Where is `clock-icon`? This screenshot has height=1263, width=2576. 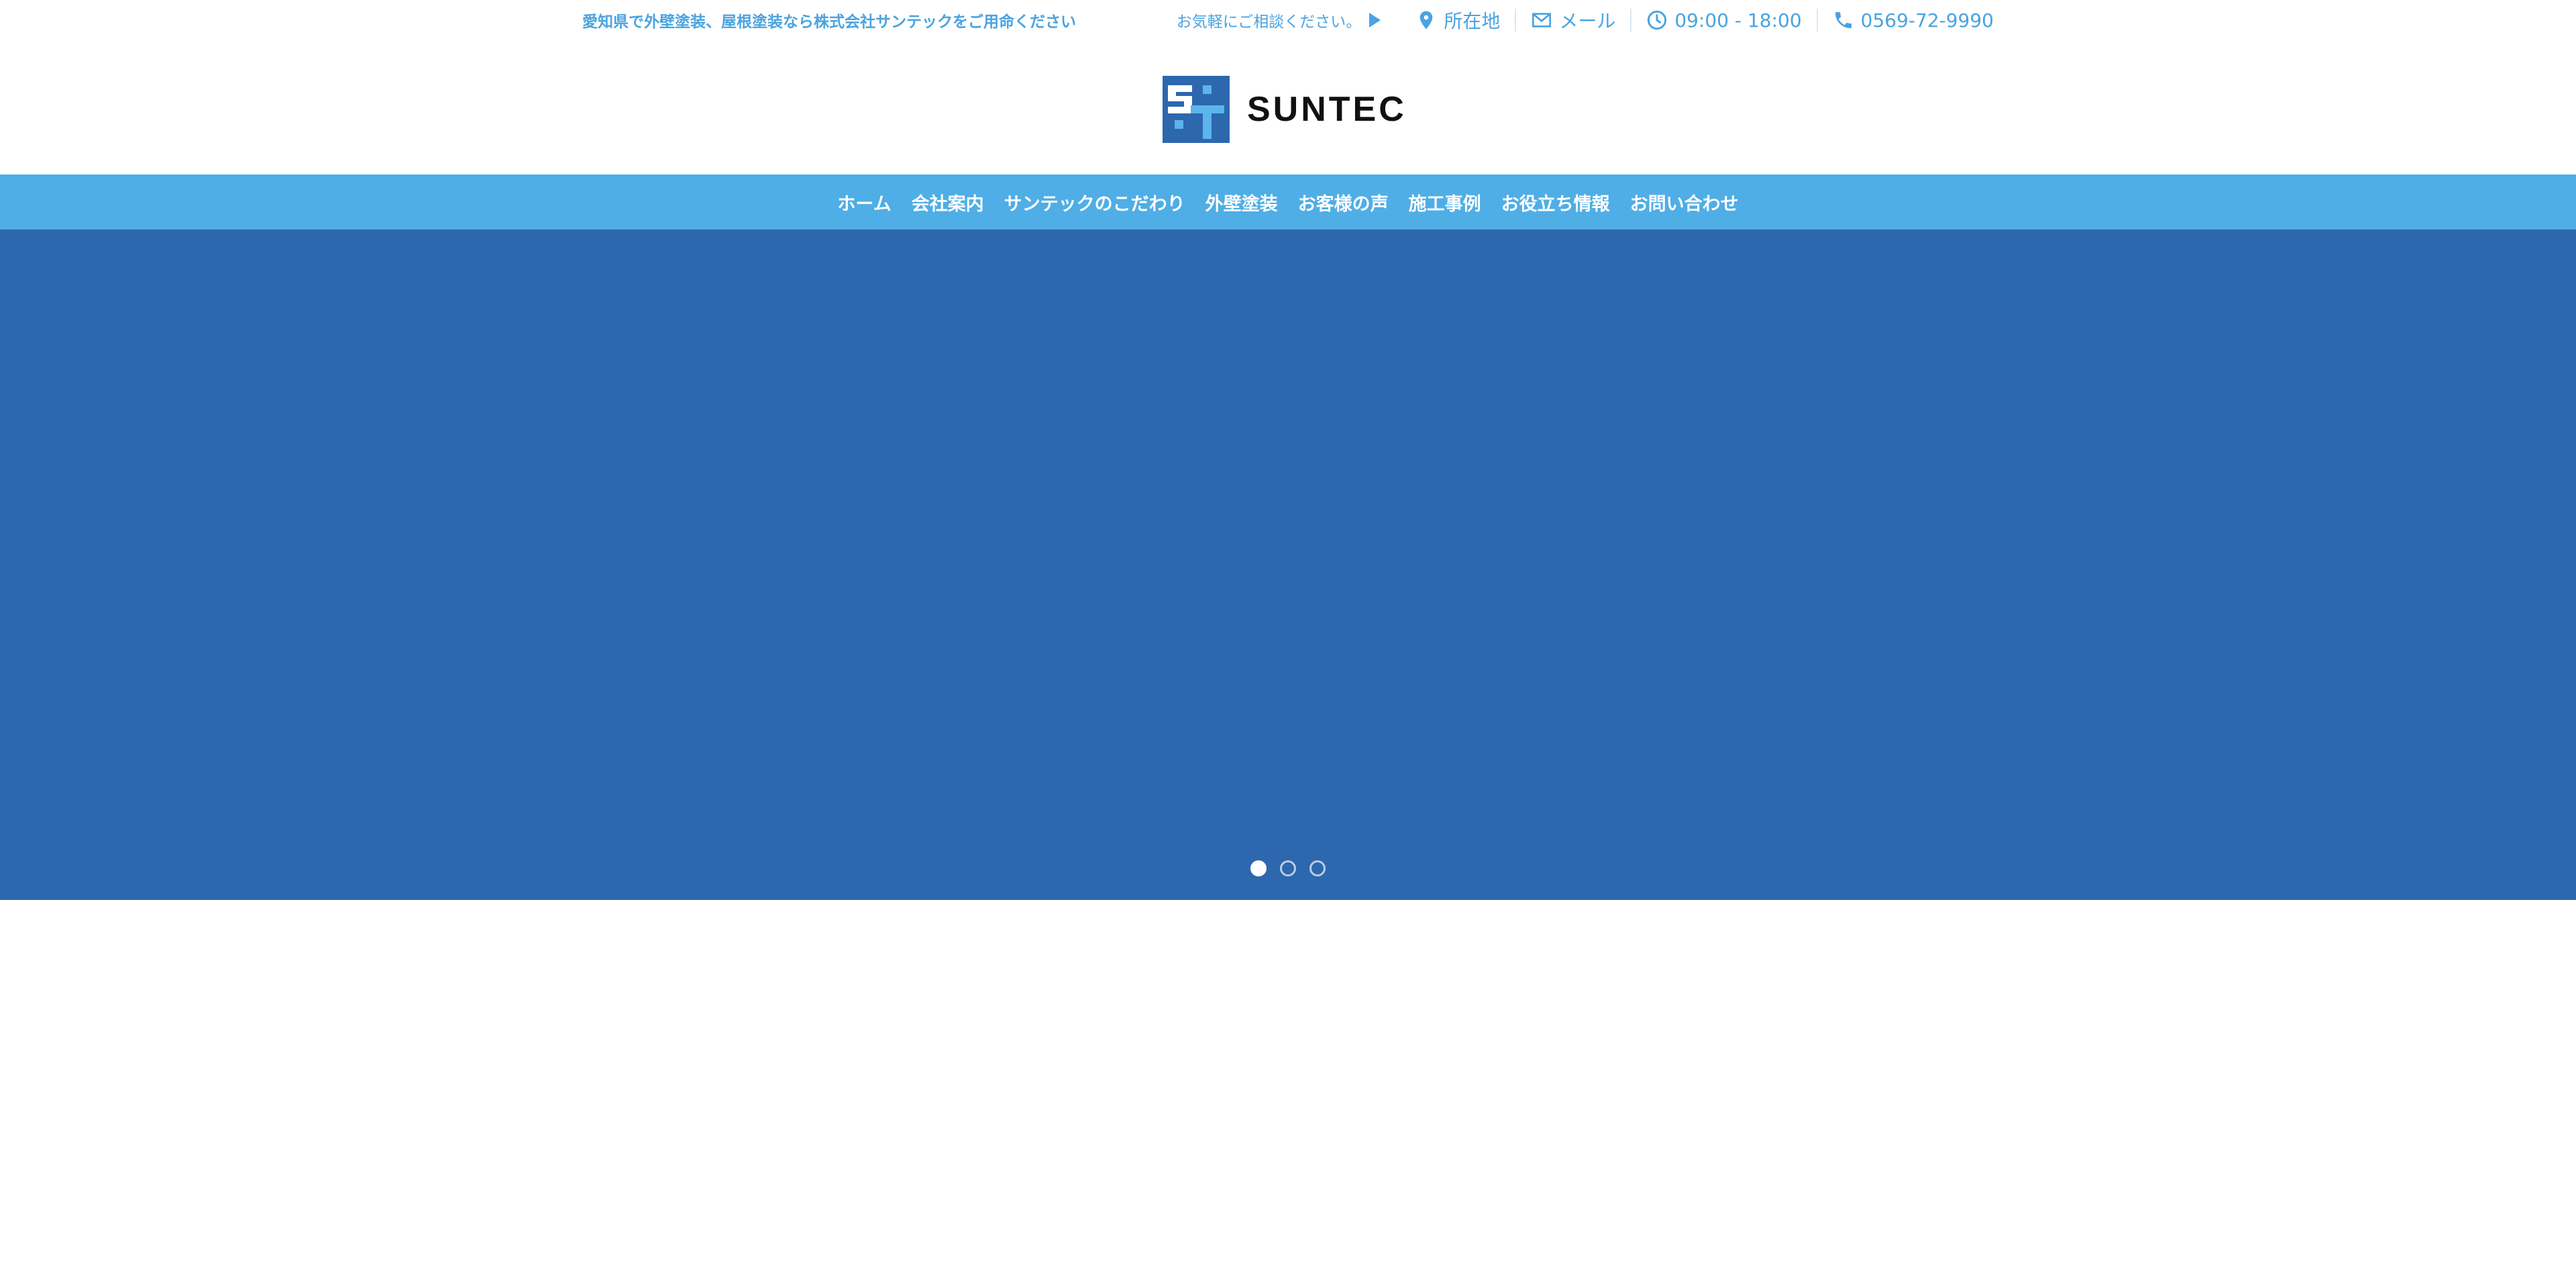
clock-icon is located at coordinates (1657, 20).